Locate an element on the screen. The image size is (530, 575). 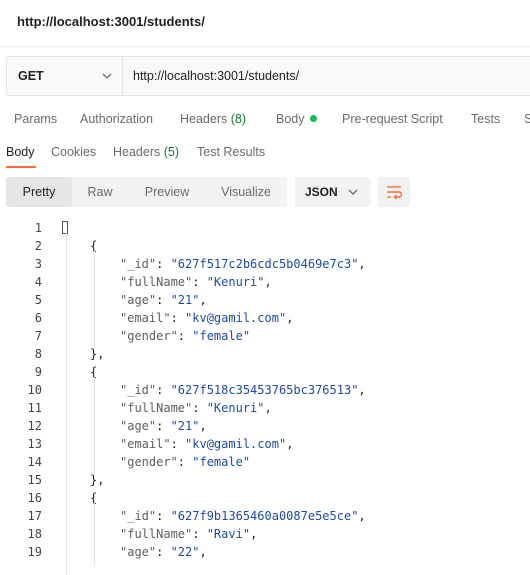
line-number: 5 is located at coordinates (38, 300).